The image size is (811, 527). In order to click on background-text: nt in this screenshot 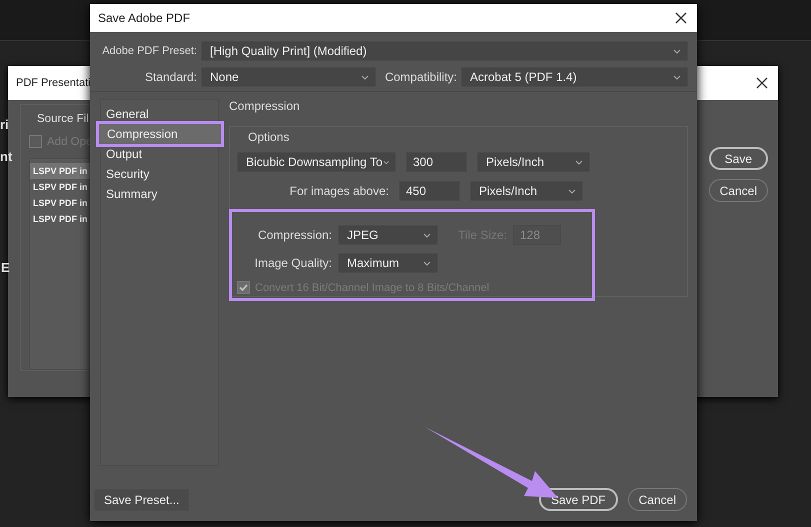, I will do `click(6, 156)`.